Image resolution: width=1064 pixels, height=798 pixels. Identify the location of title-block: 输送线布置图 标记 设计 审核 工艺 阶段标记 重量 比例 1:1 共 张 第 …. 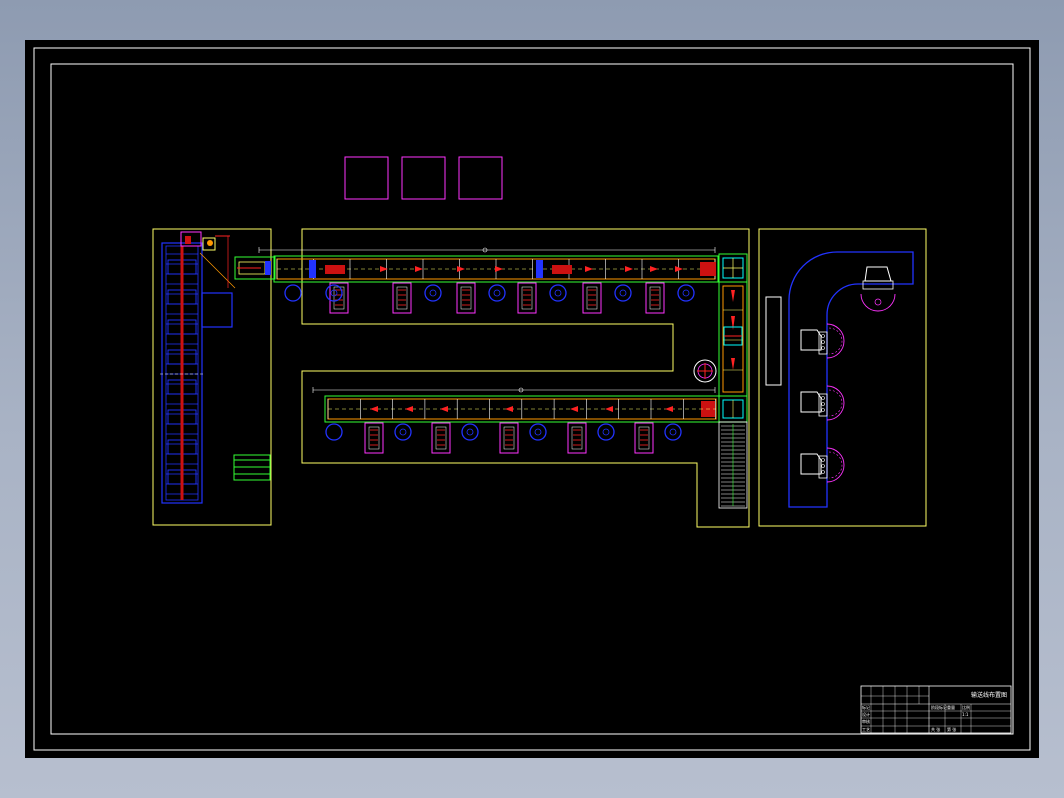
(936, 709).